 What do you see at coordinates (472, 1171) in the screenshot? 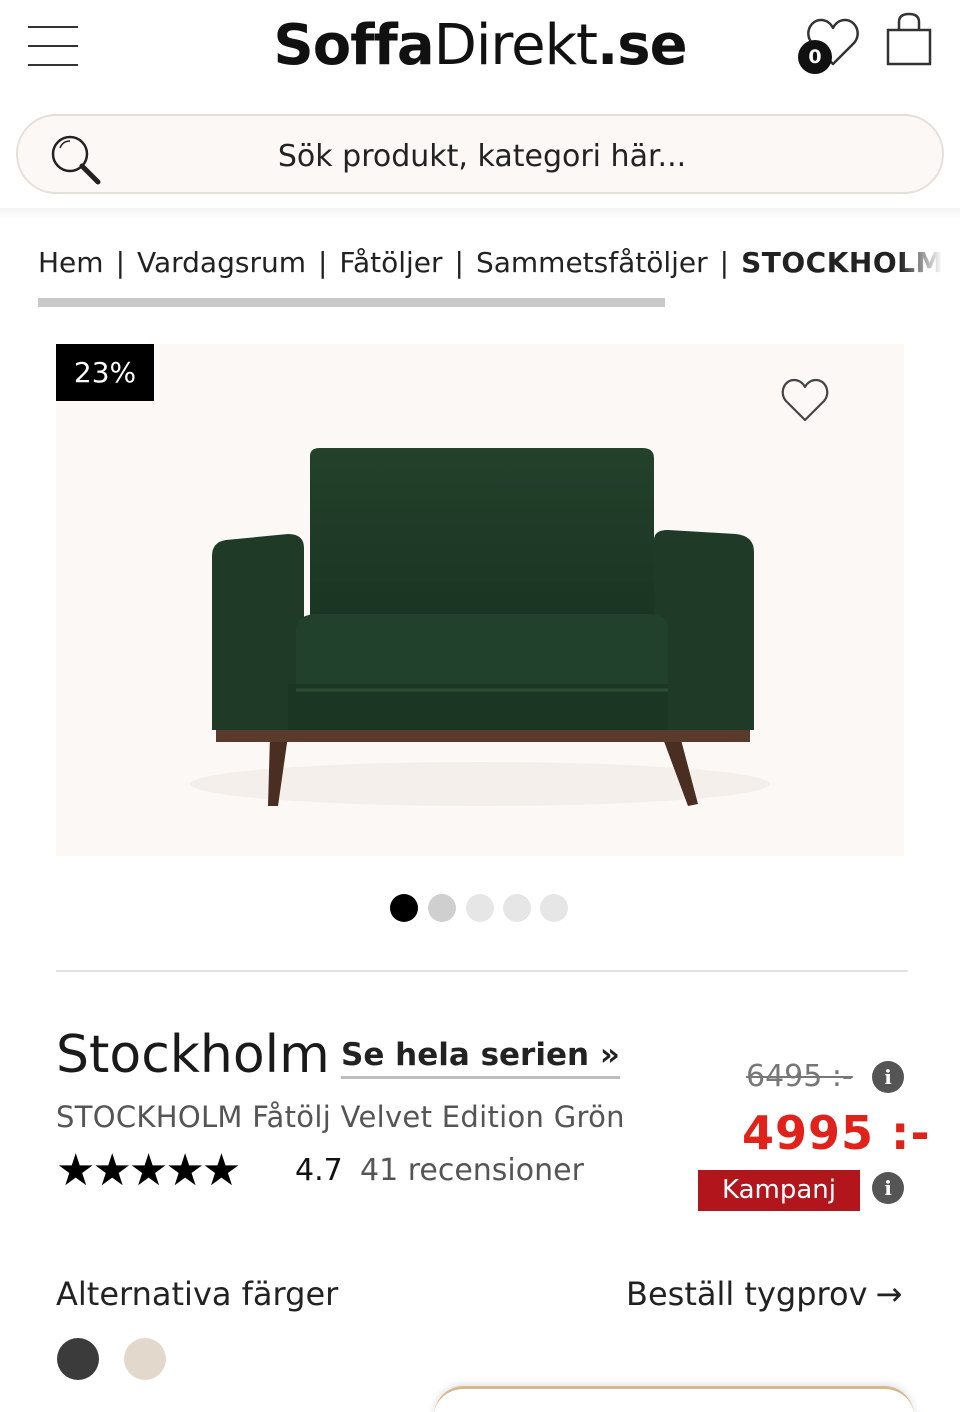
I see `reviews-link: 41 recensioner` at bounding box center [472, 1171].